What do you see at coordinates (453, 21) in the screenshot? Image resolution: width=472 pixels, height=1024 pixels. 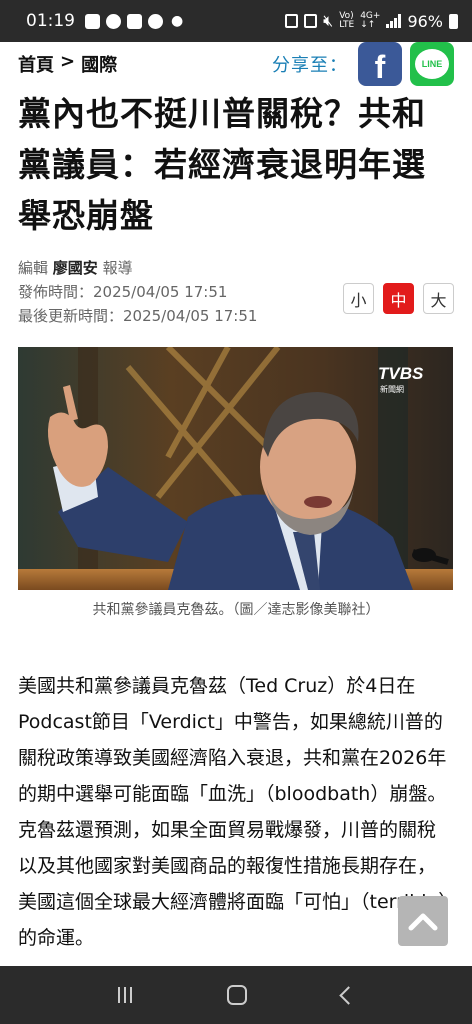 I see `battery-icon` at bounding box center [453, 21].